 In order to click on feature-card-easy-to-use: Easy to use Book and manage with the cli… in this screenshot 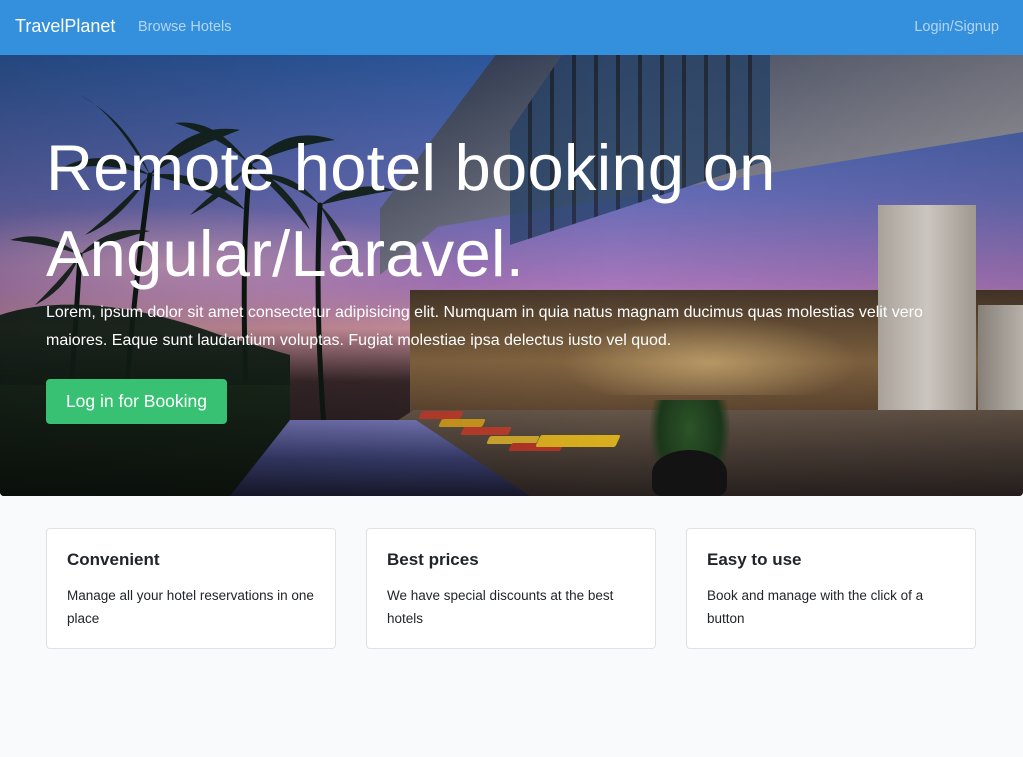, I will do `click(831, 588)`.